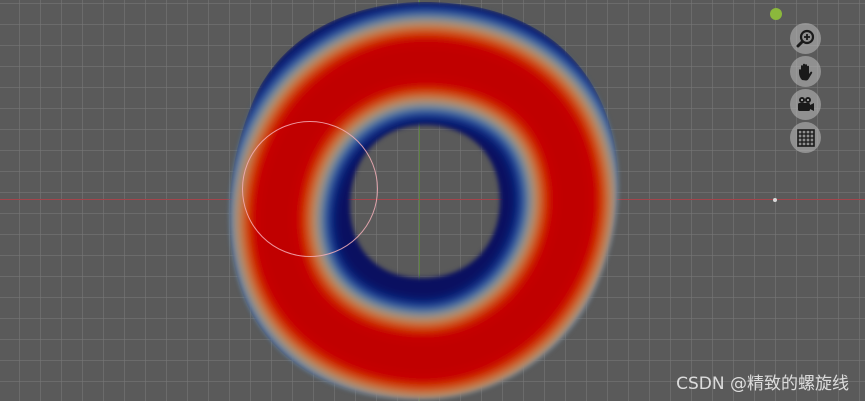 This screenshot has height=401, width=865. I want to click on camera-button, so click(805, 104).